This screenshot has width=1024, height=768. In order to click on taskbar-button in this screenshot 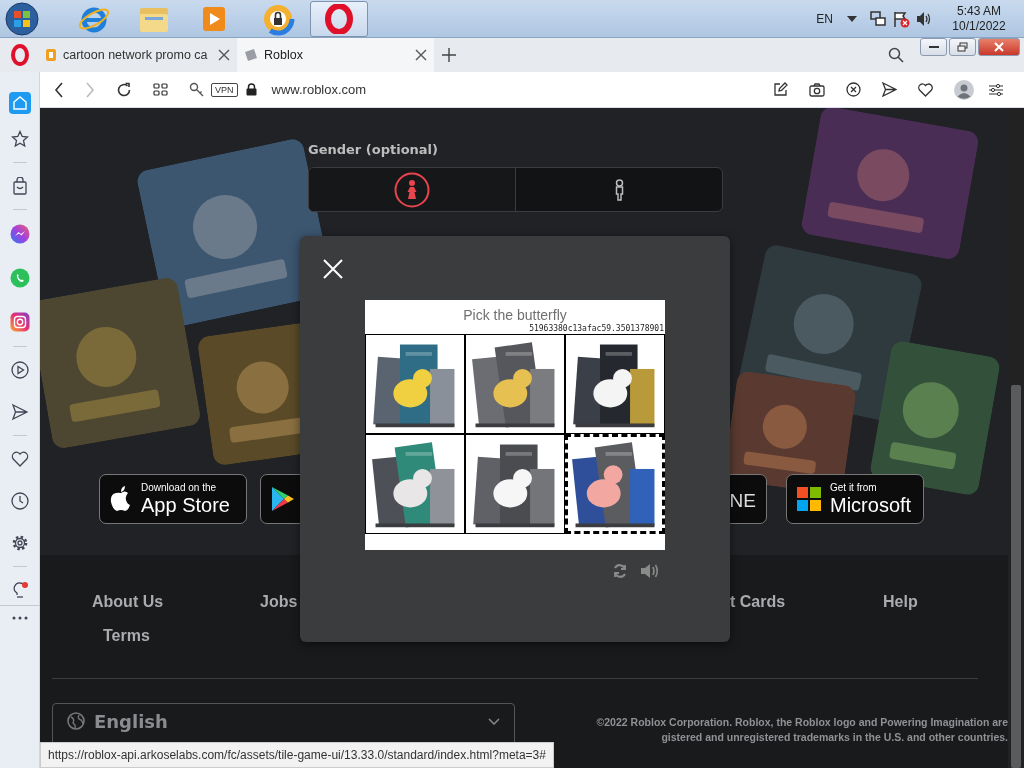, I will do `click(339, 18)`.